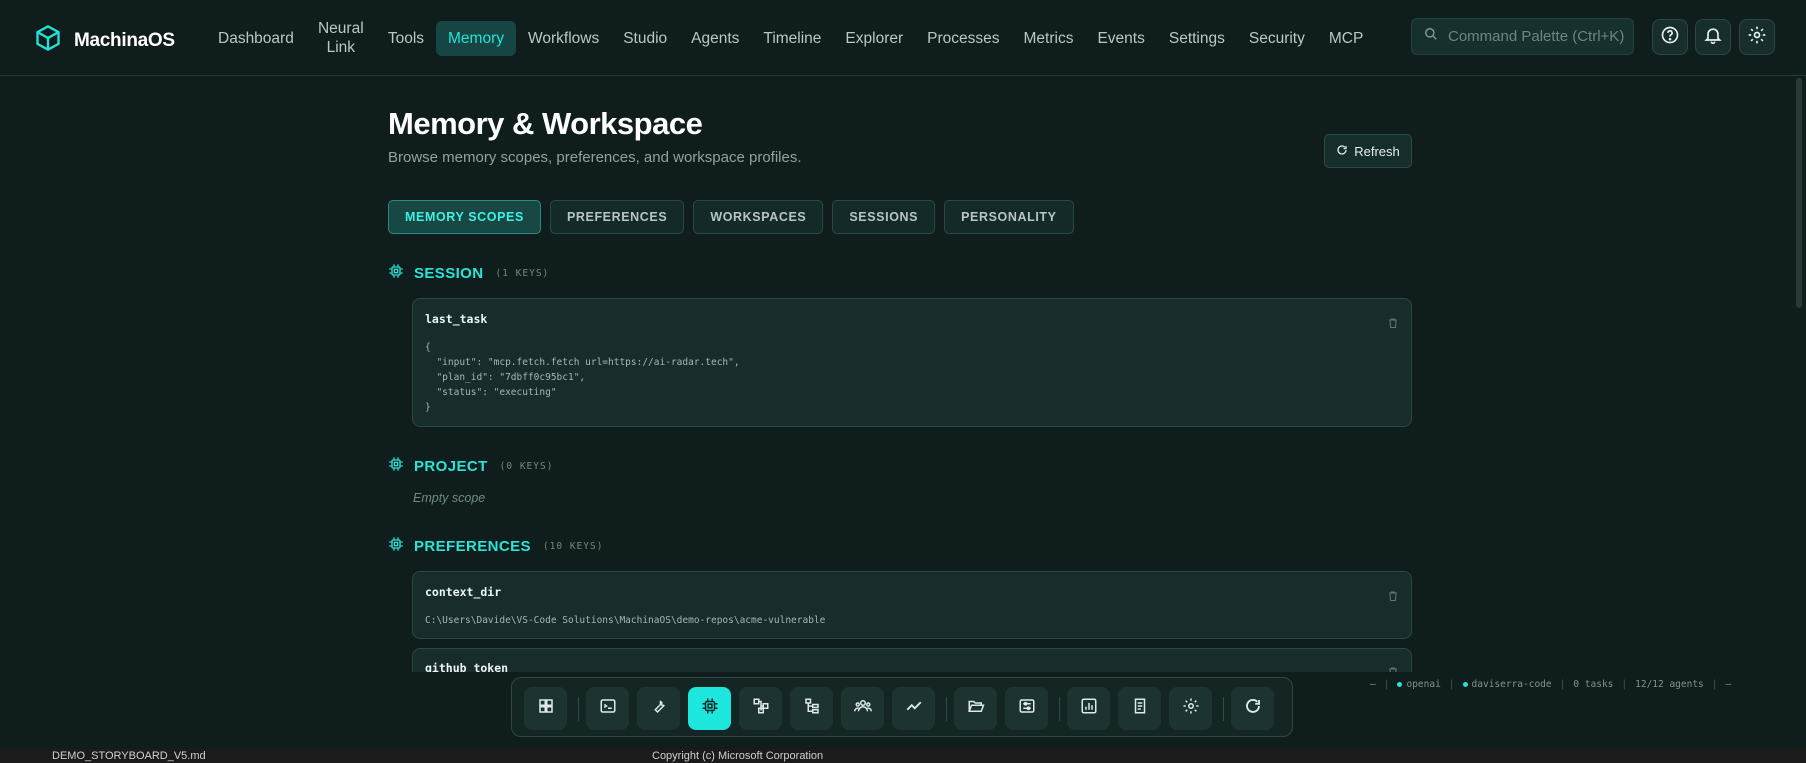 The height and width of the screenshot is (763, 1806). What do you see at coordinates (573, 546) in the screenshot?
I see `key-count: (10 KEYS)` at bounding box center [573, 546].